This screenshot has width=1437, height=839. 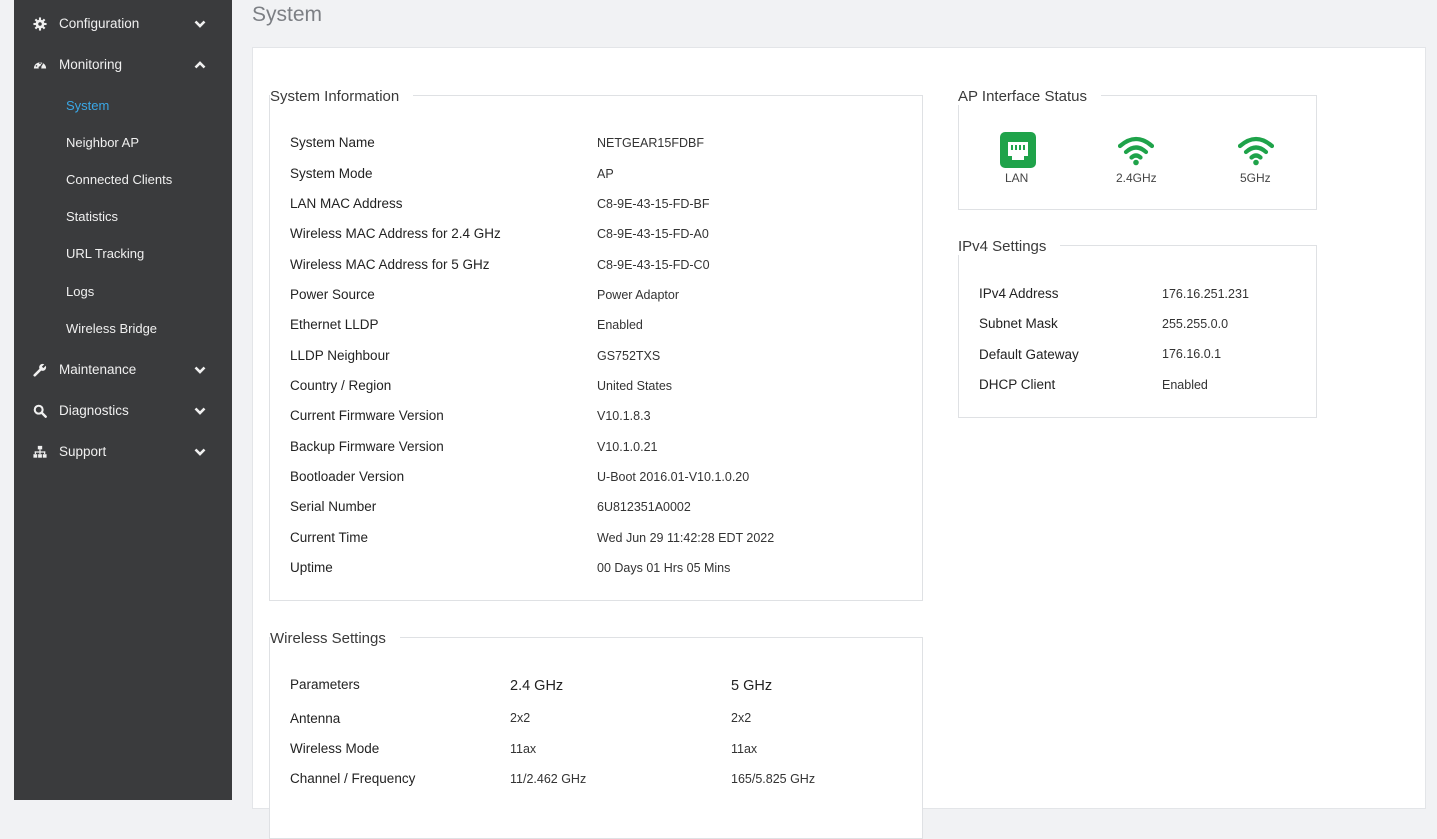 I want to click on chevron-up-icon, so click(x=200, y=65).